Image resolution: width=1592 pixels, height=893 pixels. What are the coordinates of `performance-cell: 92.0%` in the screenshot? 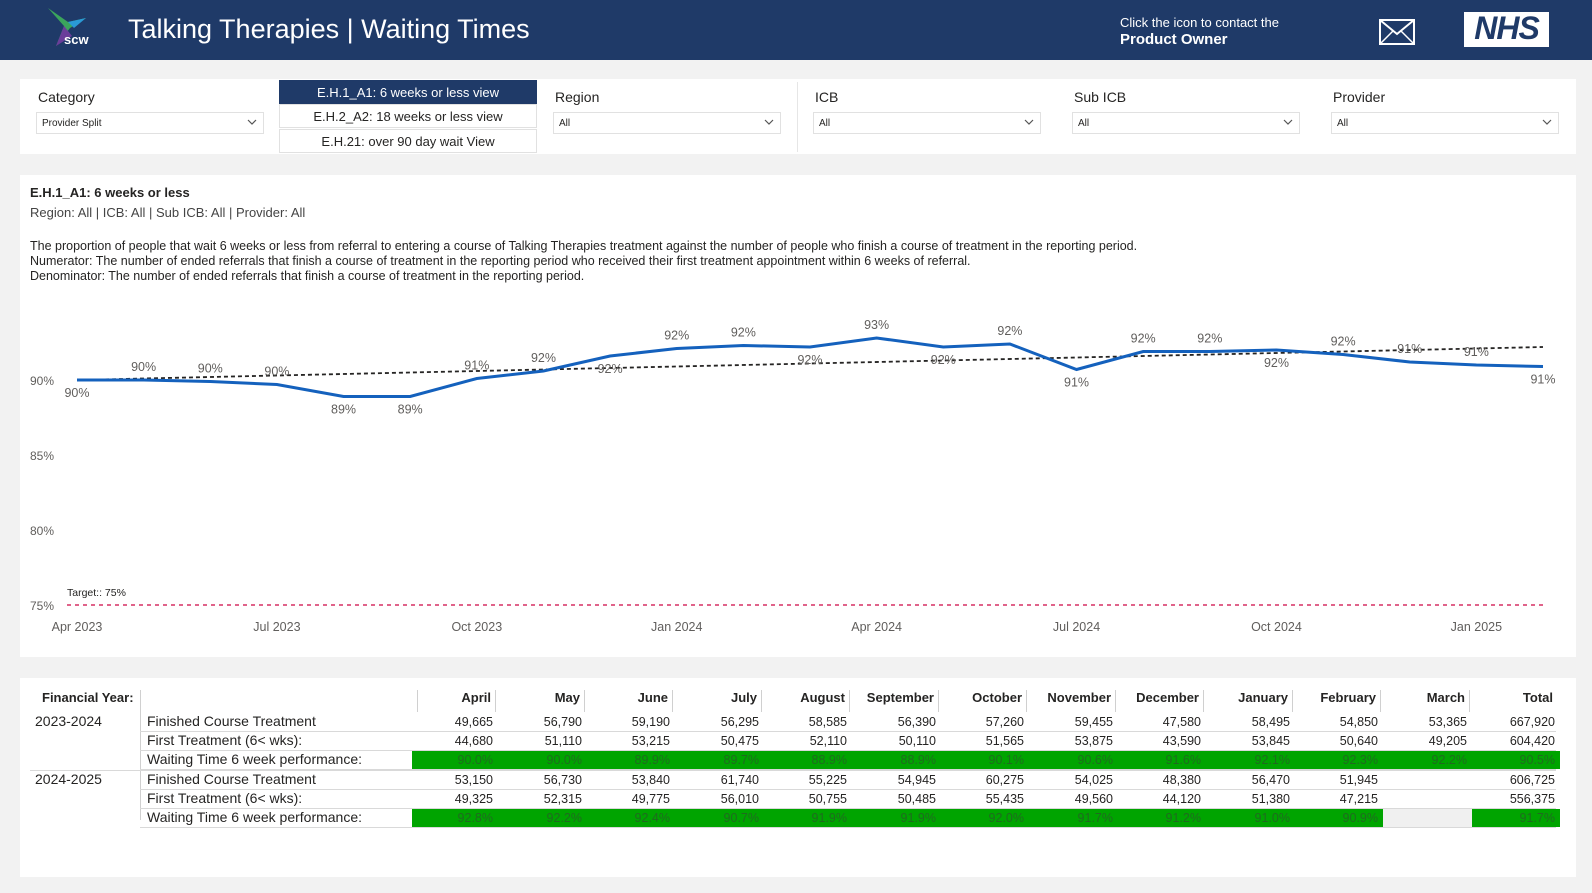 It's located at (985, 818).